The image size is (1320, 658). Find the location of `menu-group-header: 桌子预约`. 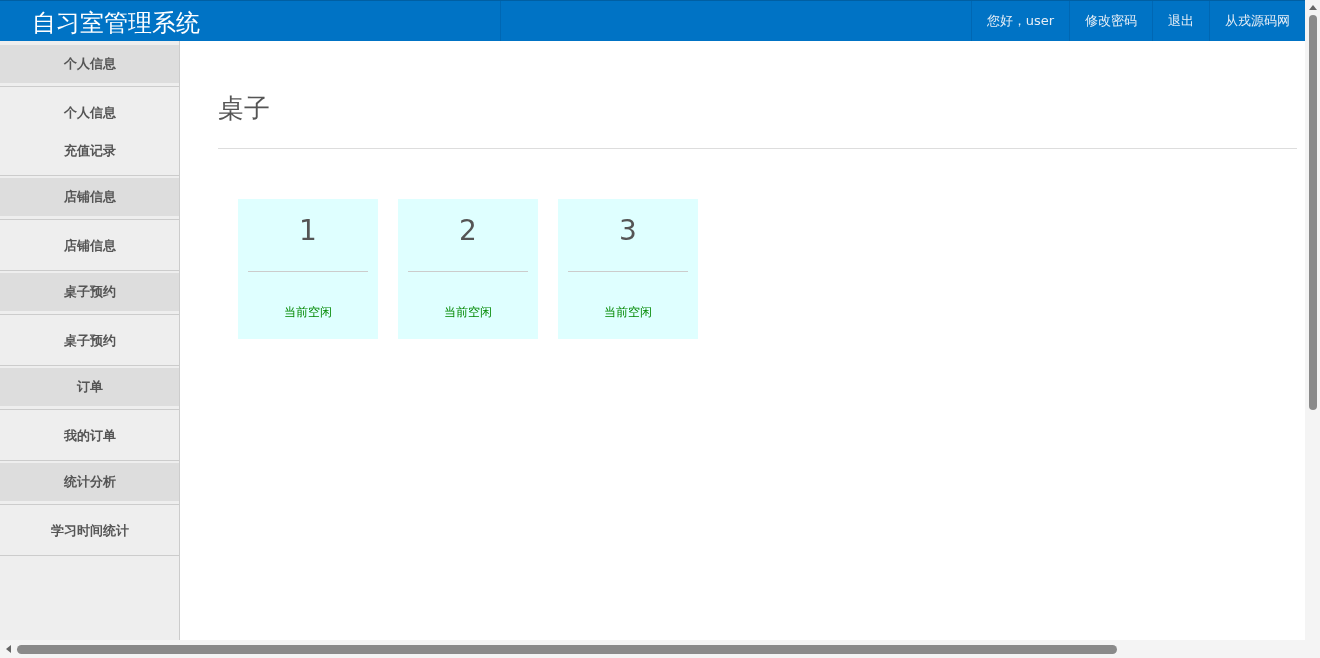

menu-group-header: 桌子预约 is located at coordinates (89, 293).